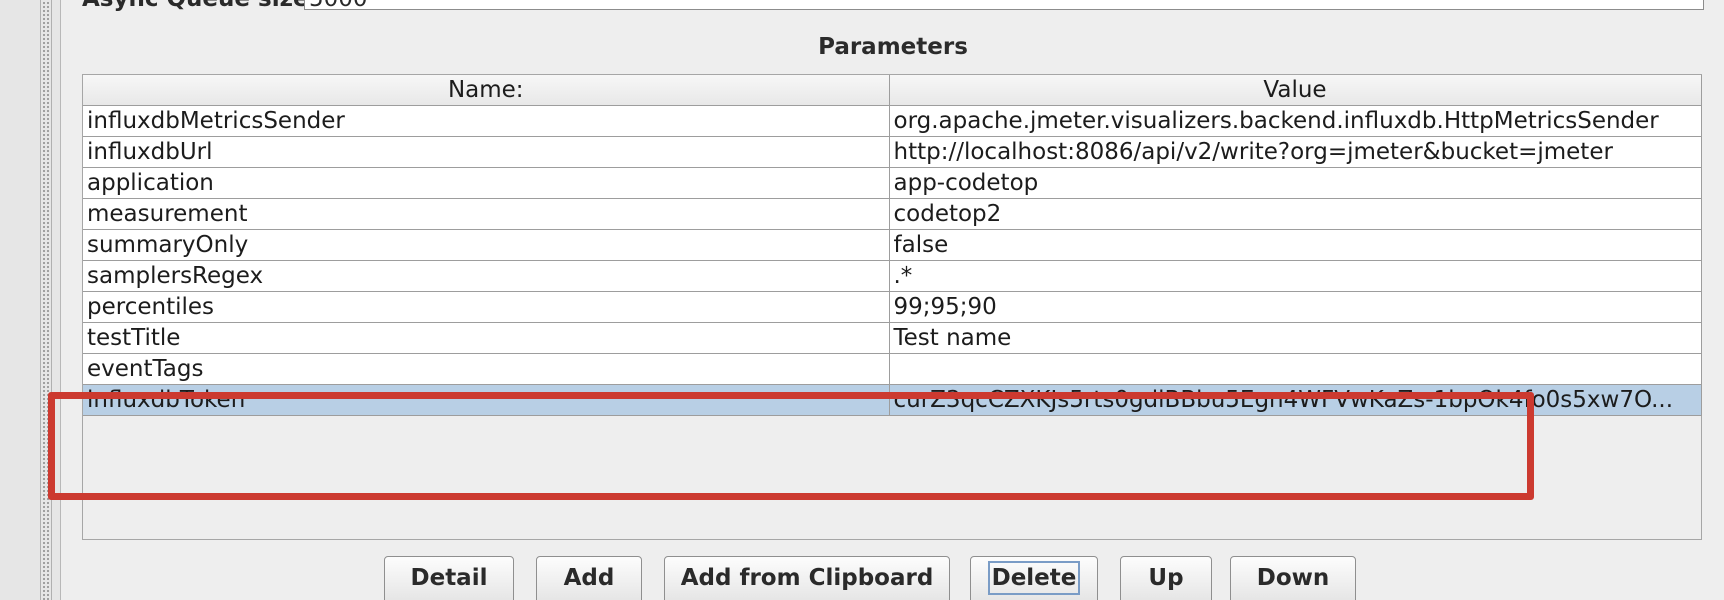 This screenshot has width=1724, height=600. Describe the element at coordinates (486, 369) in the screenshot. I see `param-name-cell: eventTags` at that location.